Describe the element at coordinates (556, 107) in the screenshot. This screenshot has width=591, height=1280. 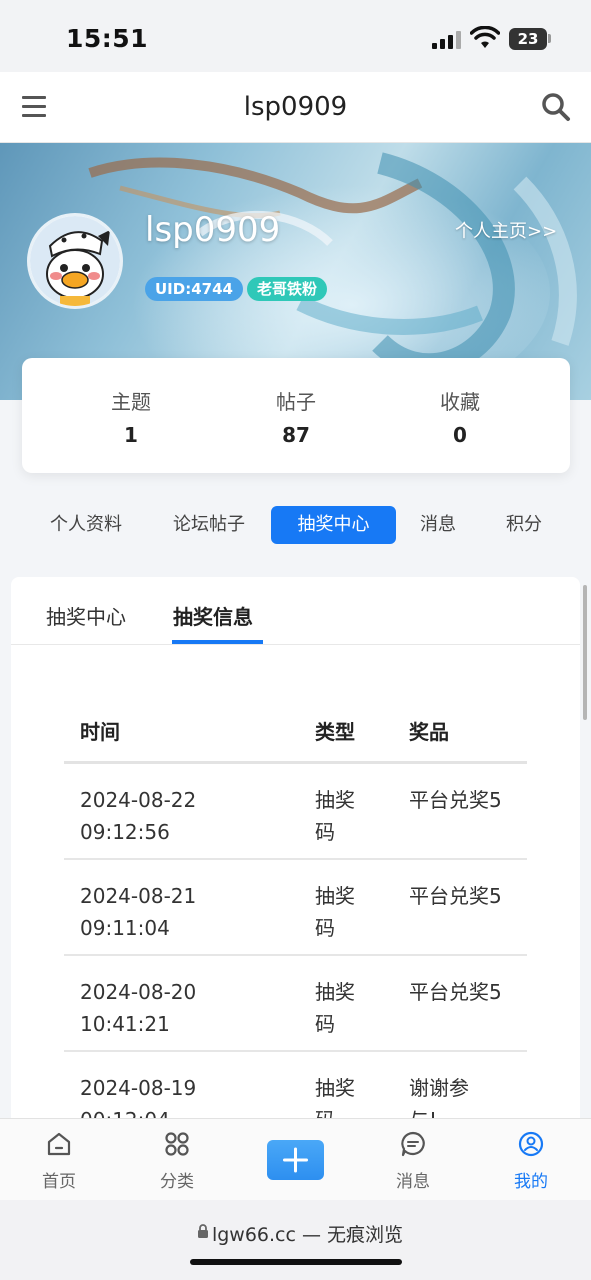
I see `search-icon` at that location.